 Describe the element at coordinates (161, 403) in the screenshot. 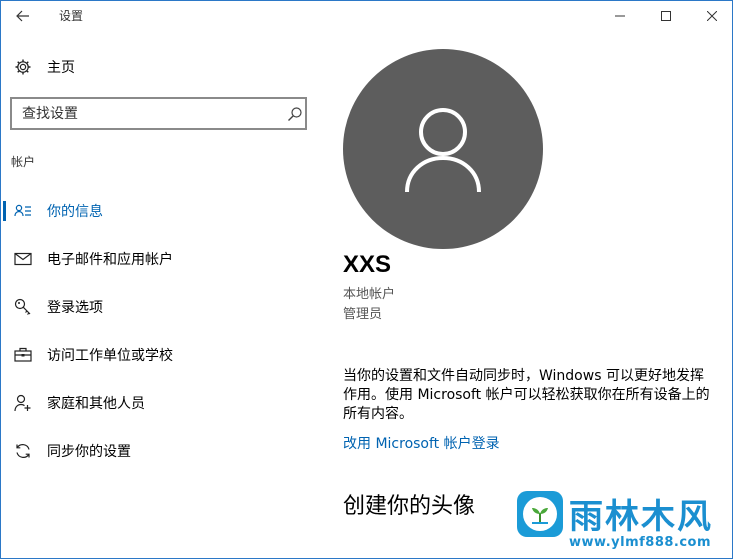

I see `nav-item-family-others: 家庭和其他人员` at that location.